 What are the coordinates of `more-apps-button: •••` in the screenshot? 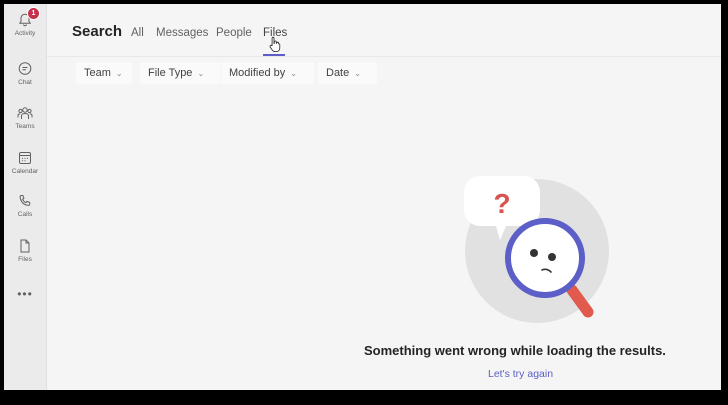 It's located at (25, 294).